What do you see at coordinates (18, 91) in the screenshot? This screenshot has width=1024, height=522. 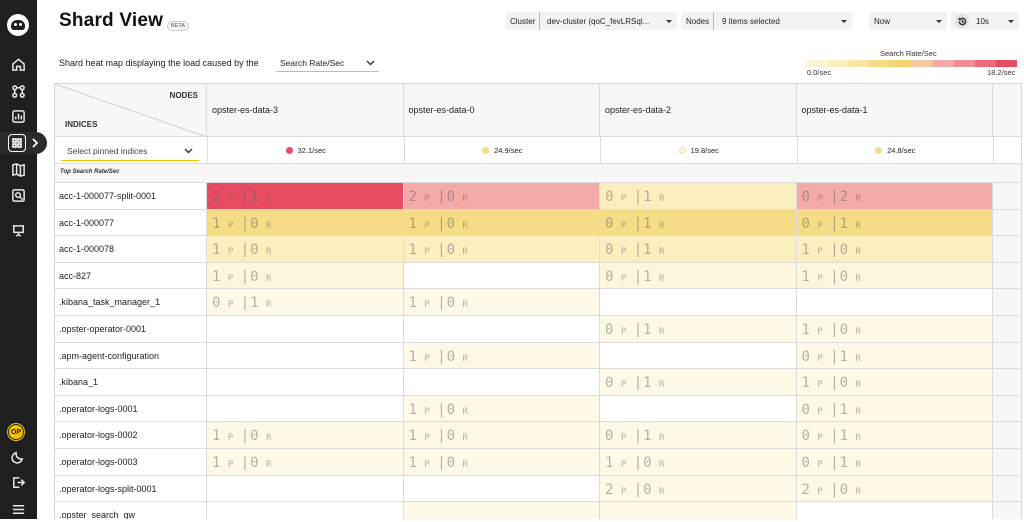 I see `cluster-icon` at bounding box center [18, 91].